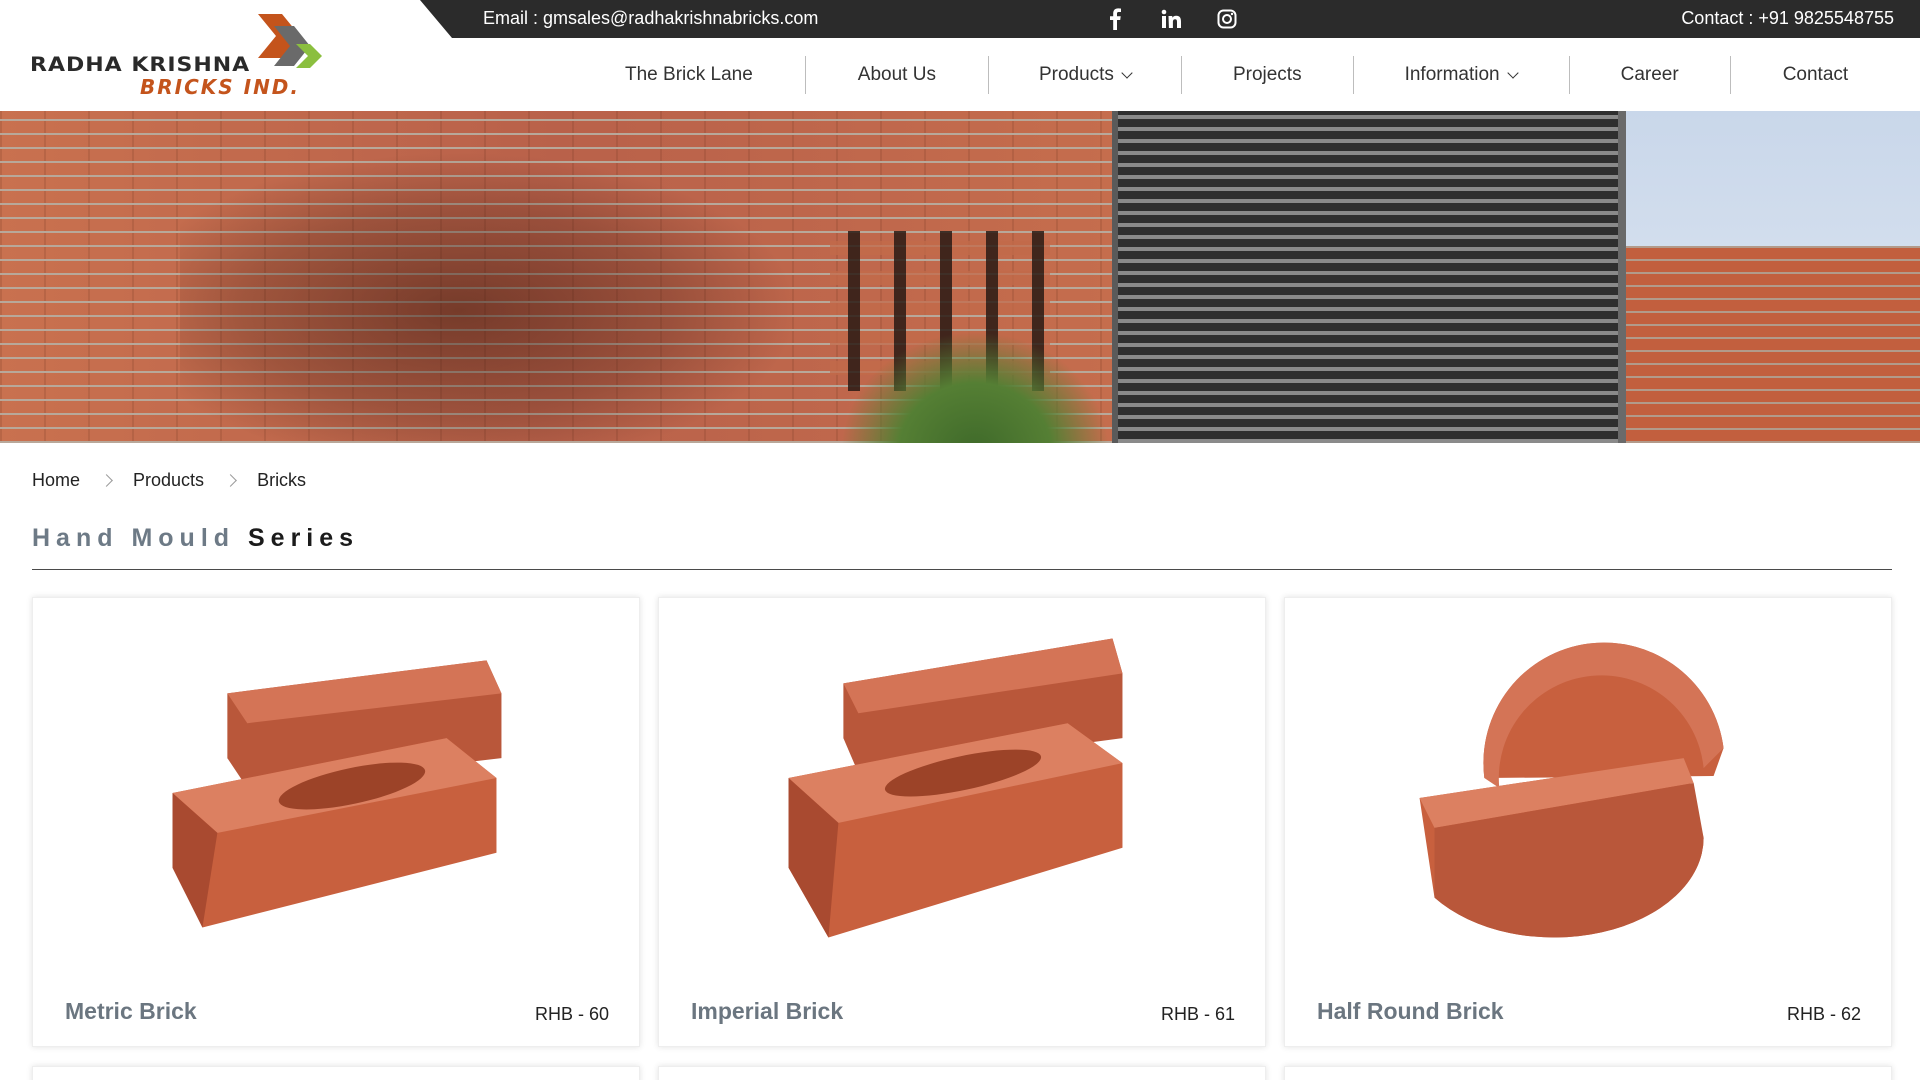  What do you see at coordinates (975, 387) in the screenshot?
I see `plant` at bounding box center [975, 387].